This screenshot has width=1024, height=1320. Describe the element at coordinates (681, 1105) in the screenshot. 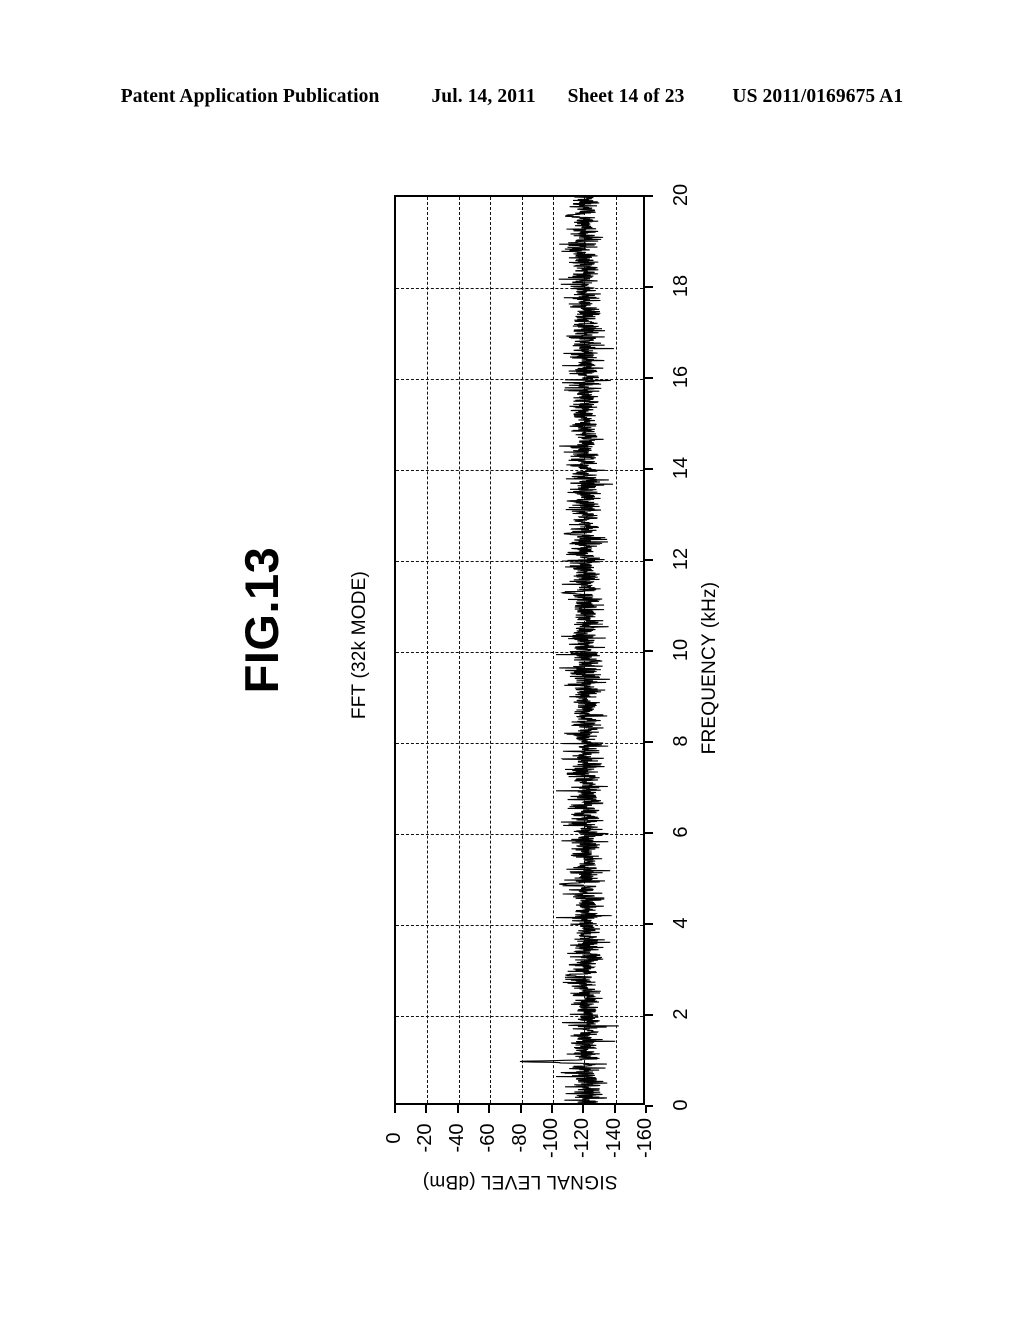

I see `tick-label-frequency: 0` at that location.